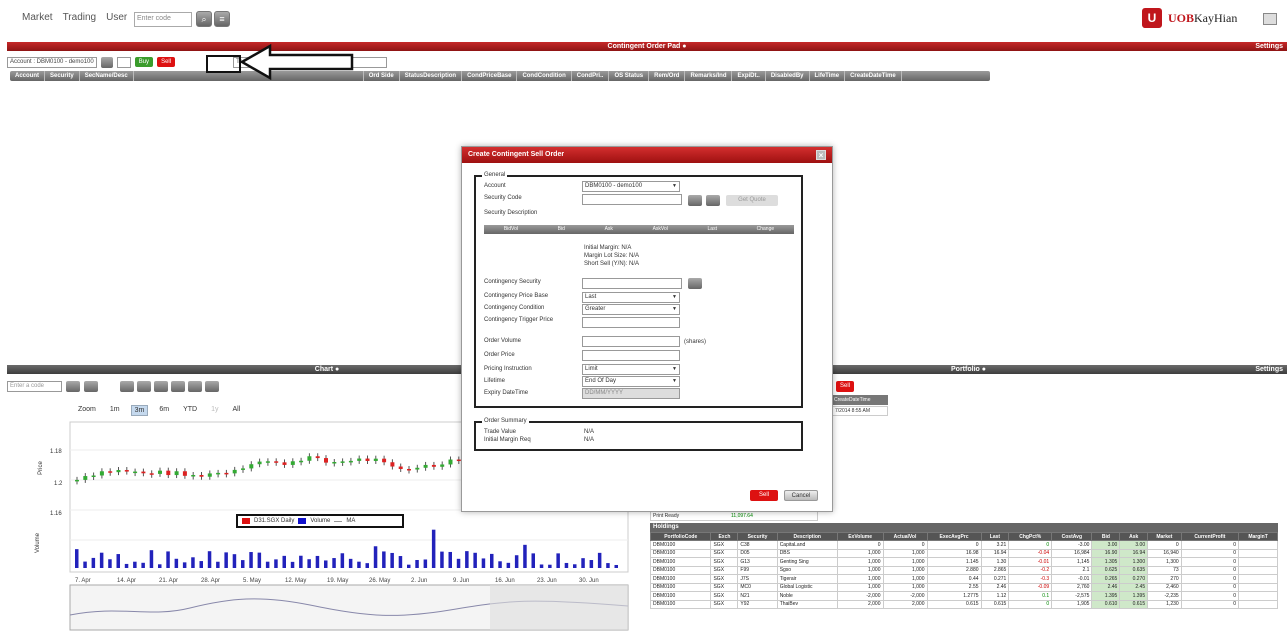  I want to click on security-search-icon, so click(695, 200).